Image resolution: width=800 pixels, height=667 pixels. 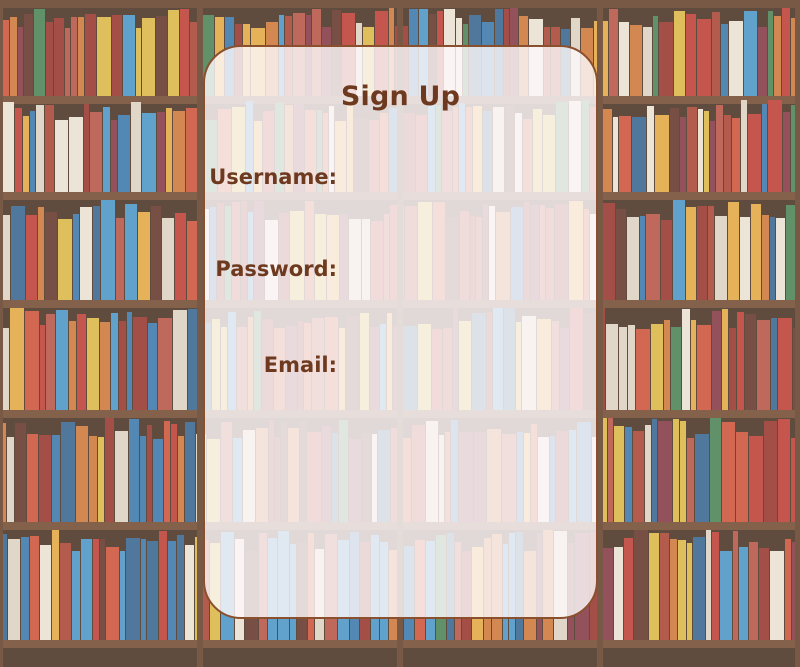 What do you see at coordinates (273, 177) in the screenshot?
I see `username-label: Username:` at bounding box center [273, 177].